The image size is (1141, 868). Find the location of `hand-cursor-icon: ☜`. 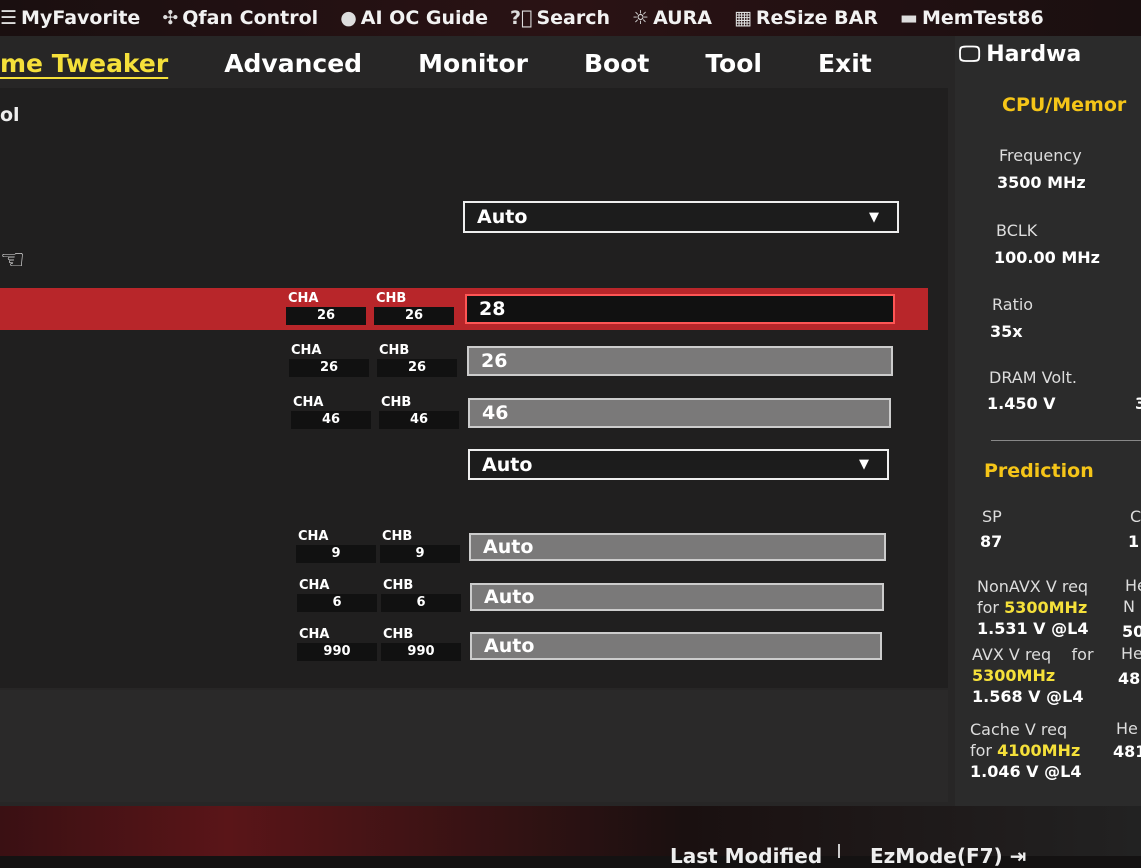

hand-cursor-icon: ☜ is located at coordinates (13, 259).